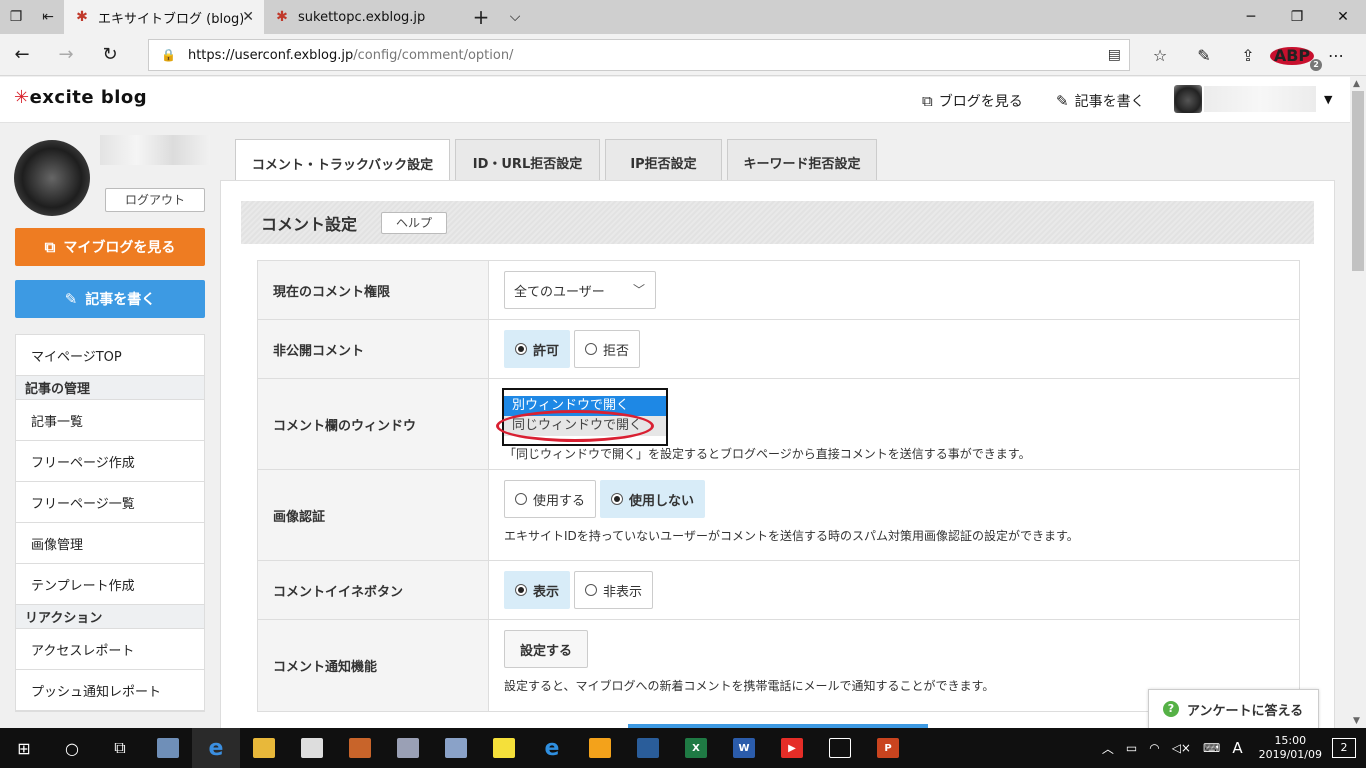 Image resolution: width=1366 pixels, height=768 pixels. What do you see at coordinates (504, 748) in the screenshot?
I see `sticky-notes-icon` at bounding box center [504, 748].